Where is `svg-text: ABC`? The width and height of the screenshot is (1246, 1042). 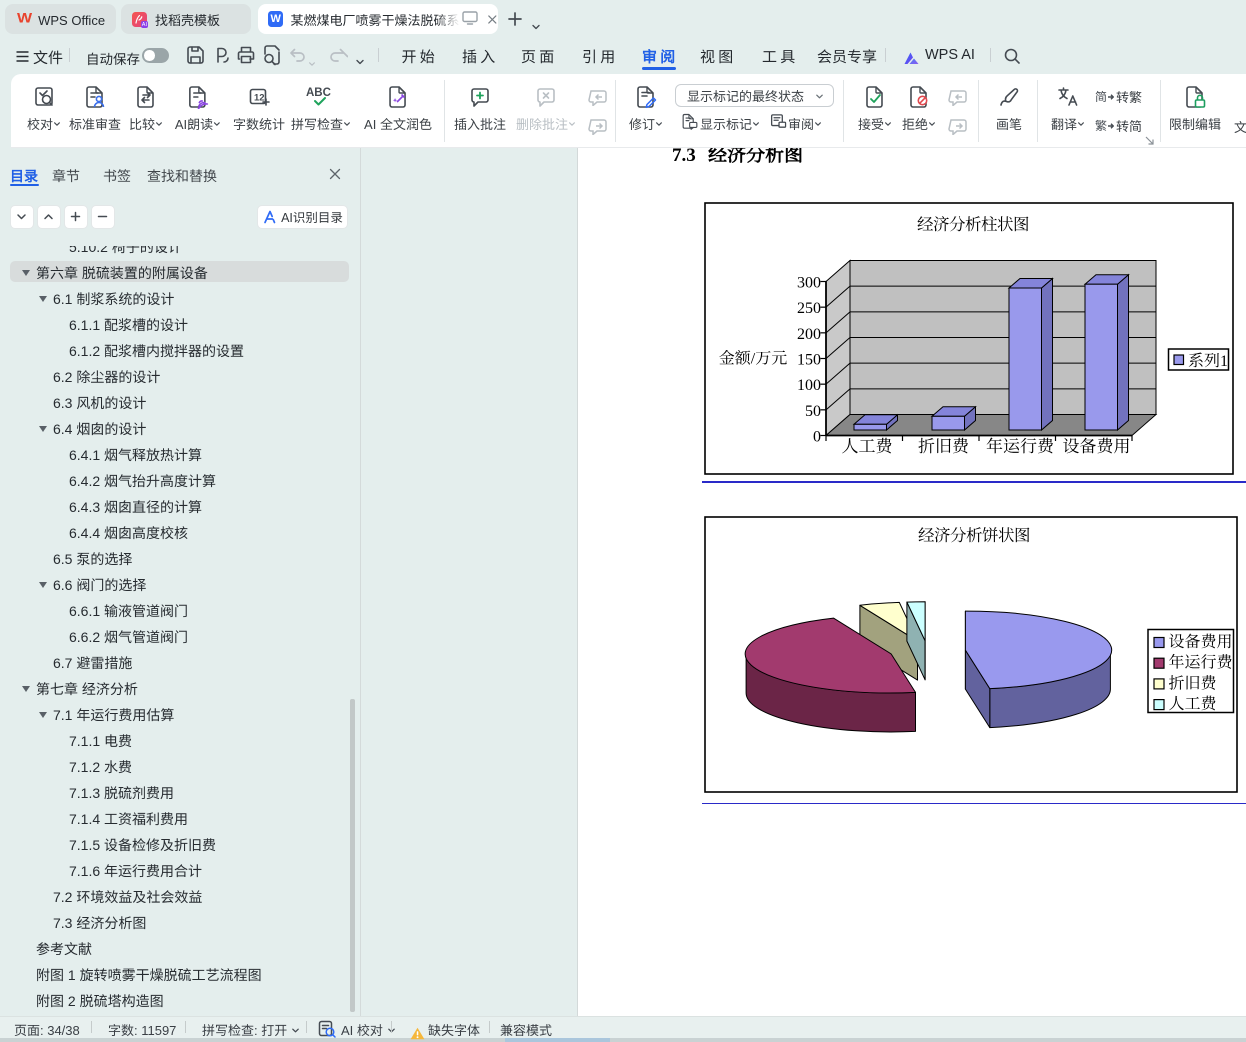 svg-text: ABC is located at coordinates (318, 92).